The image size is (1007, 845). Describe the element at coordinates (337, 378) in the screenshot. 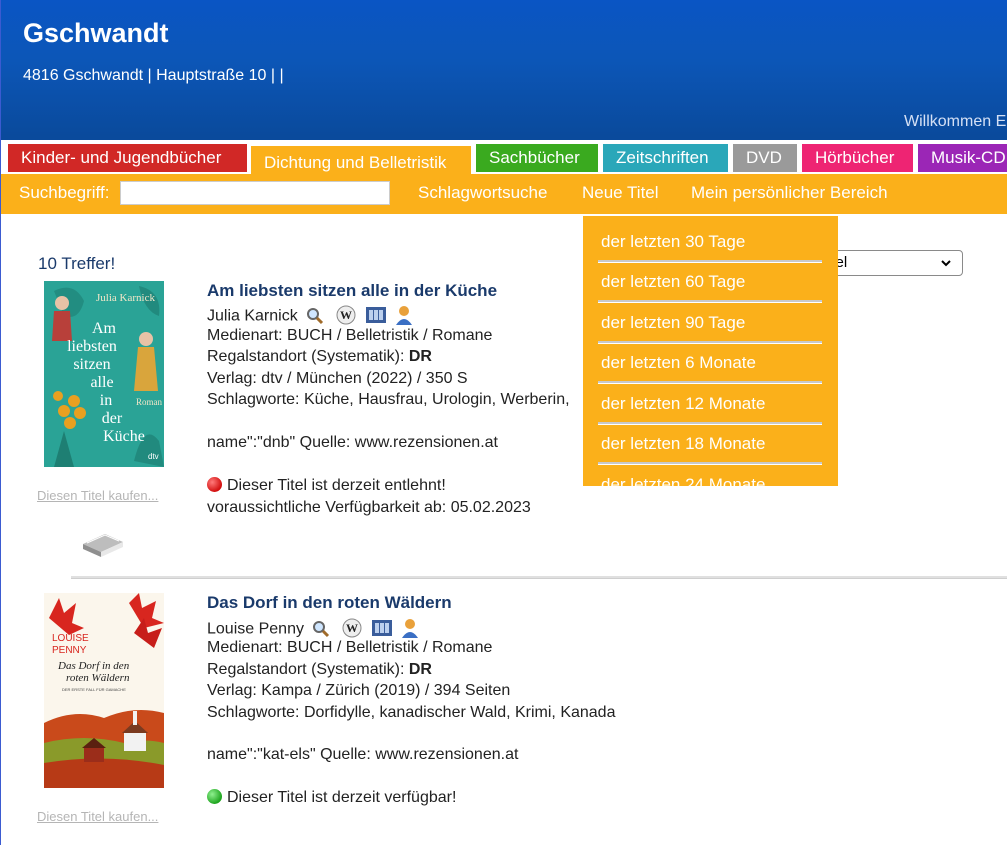

I see `result-publisher: Verlag: dtv / München (2022) / 350 S` at that location.